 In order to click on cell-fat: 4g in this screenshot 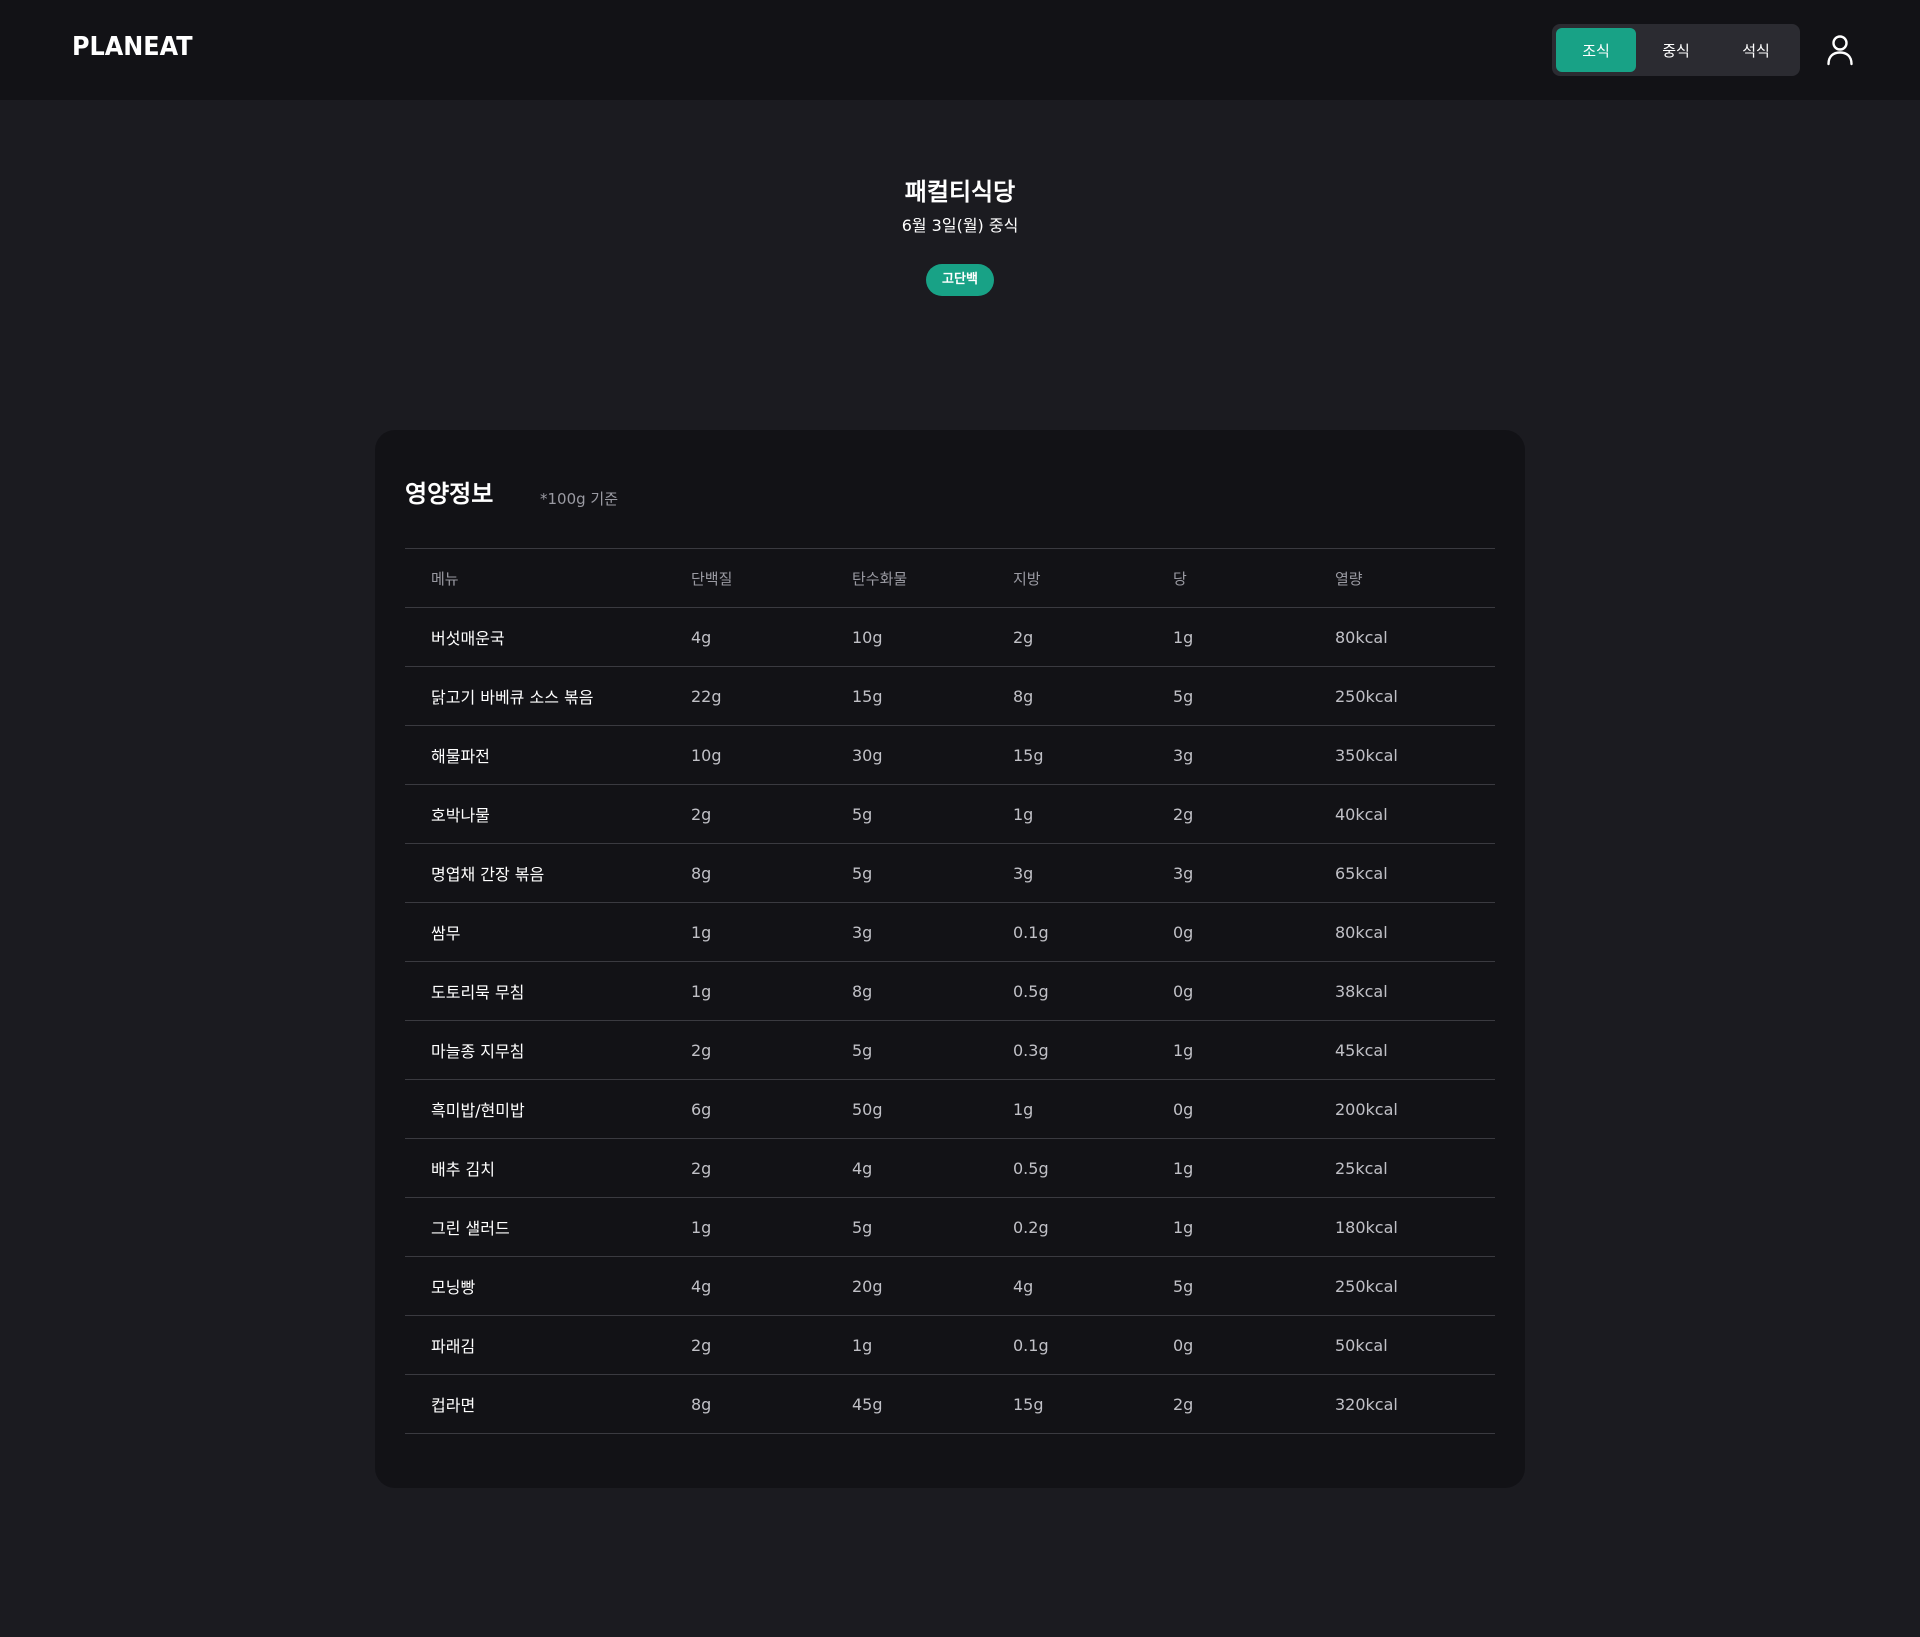, I will do `click(1023, 1286)`.